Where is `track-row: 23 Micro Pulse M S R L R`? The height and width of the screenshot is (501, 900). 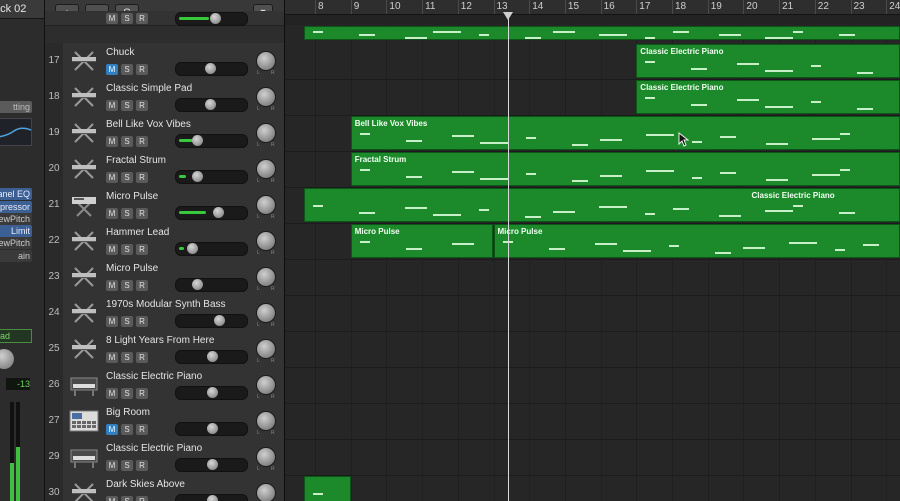
track-row: 23 Micro Pulse M S R L R is located at coordinates (164, 277).